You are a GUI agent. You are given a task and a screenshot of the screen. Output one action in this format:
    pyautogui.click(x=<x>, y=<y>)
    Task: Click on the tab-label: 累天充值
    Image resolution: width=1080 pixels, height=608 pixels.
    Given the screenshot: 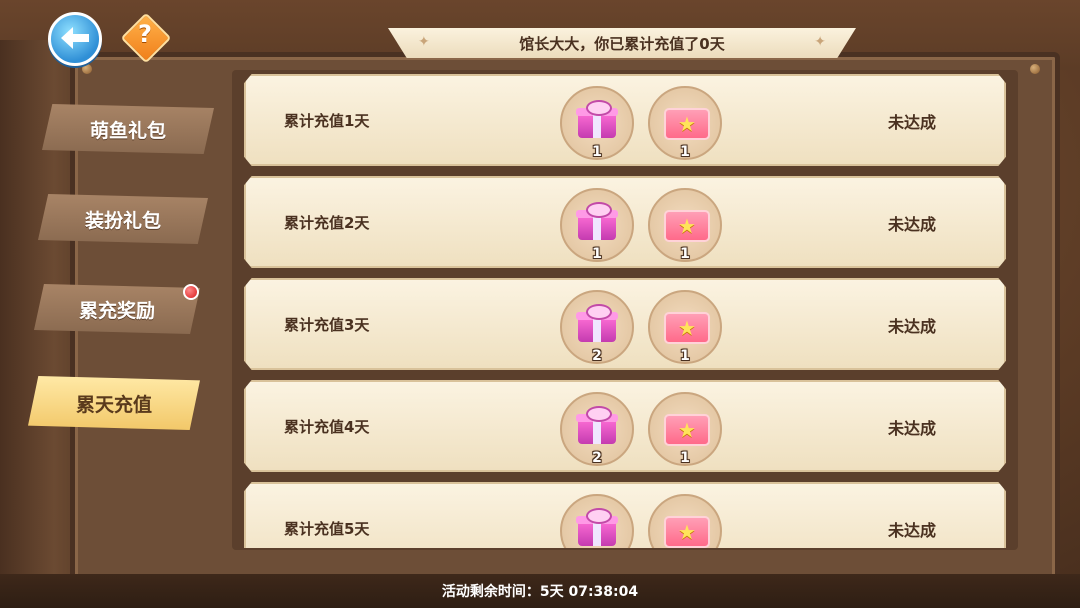 What is the action you would take?
    pyautogui.click(x=113, y=404)
    